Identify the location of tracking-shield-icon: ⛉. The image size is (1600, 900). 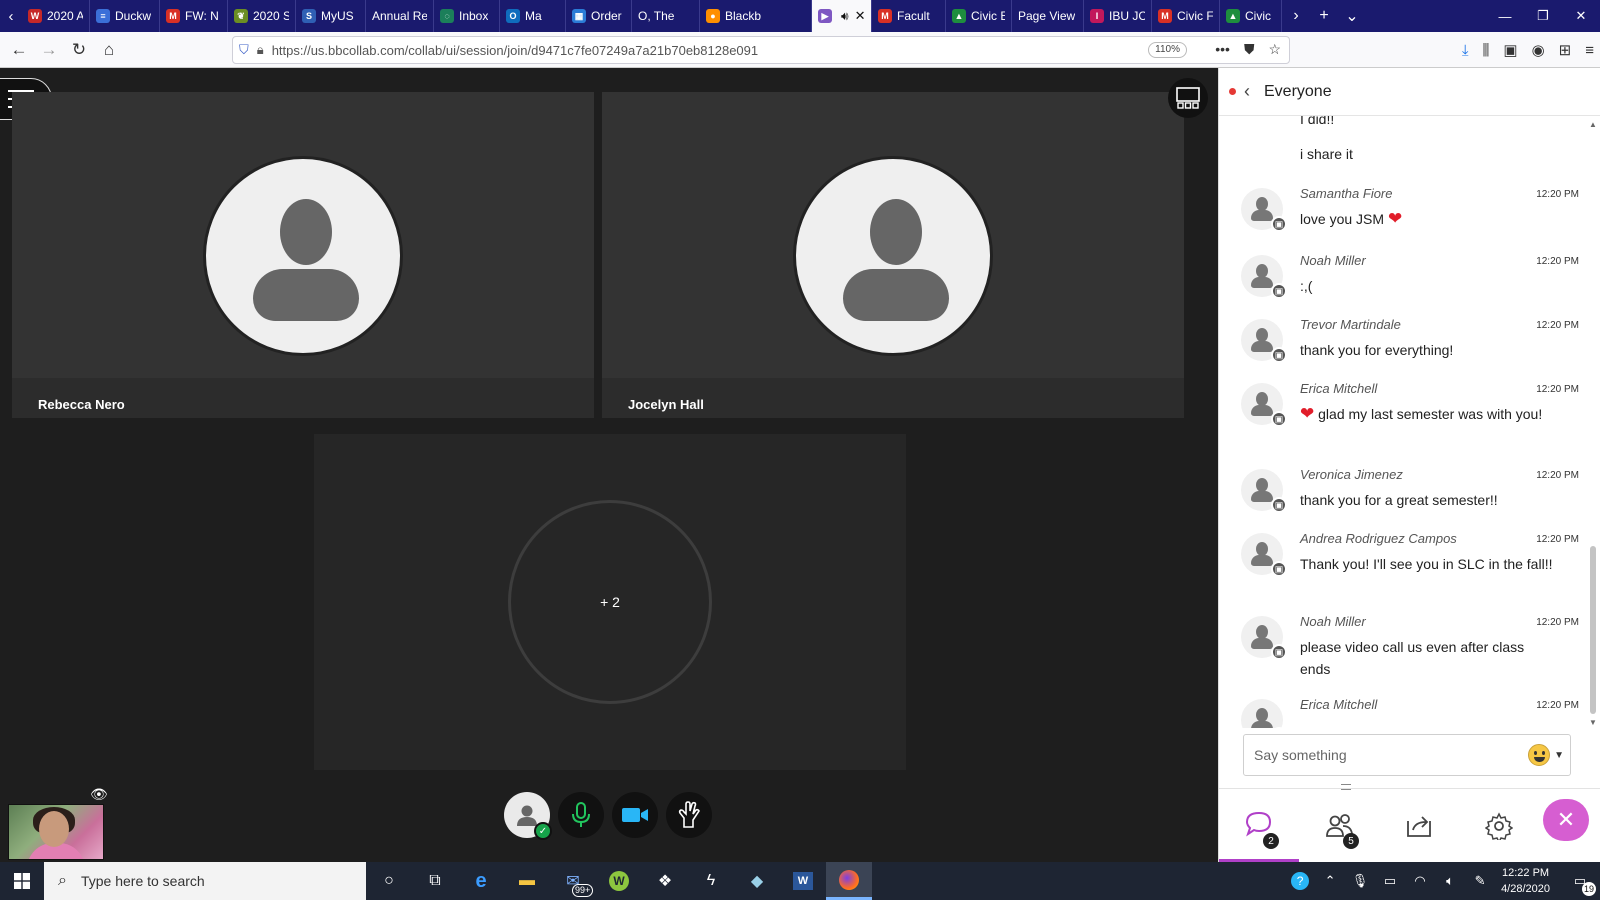
(244, 50).